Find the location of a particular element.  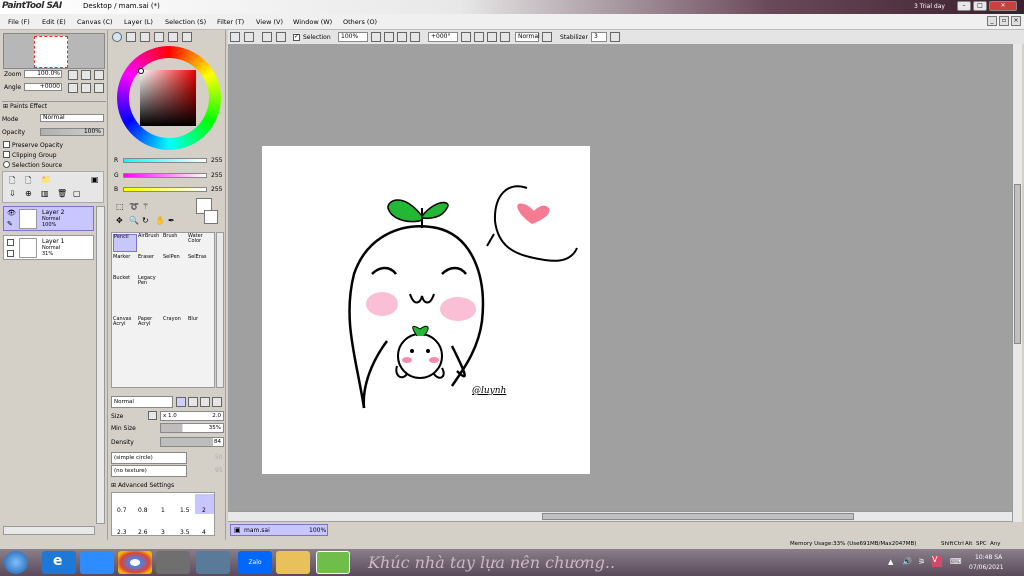

file-explorer-icon is located at coordinates (293, 562).